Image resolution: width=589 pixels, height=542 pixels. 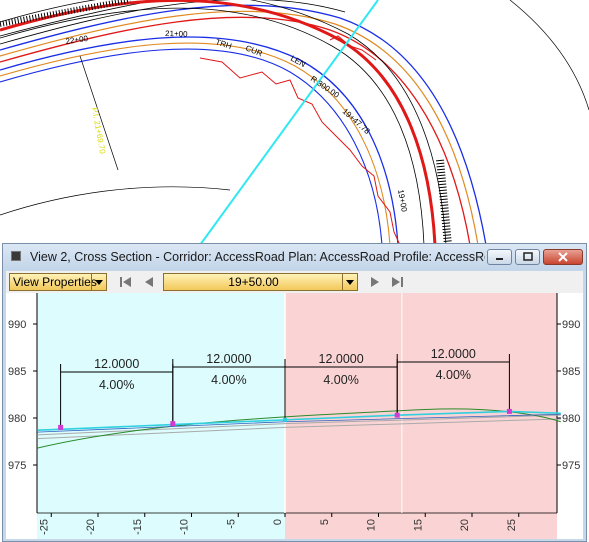 I want to click on maximize-button, so click(x=527, y=257).